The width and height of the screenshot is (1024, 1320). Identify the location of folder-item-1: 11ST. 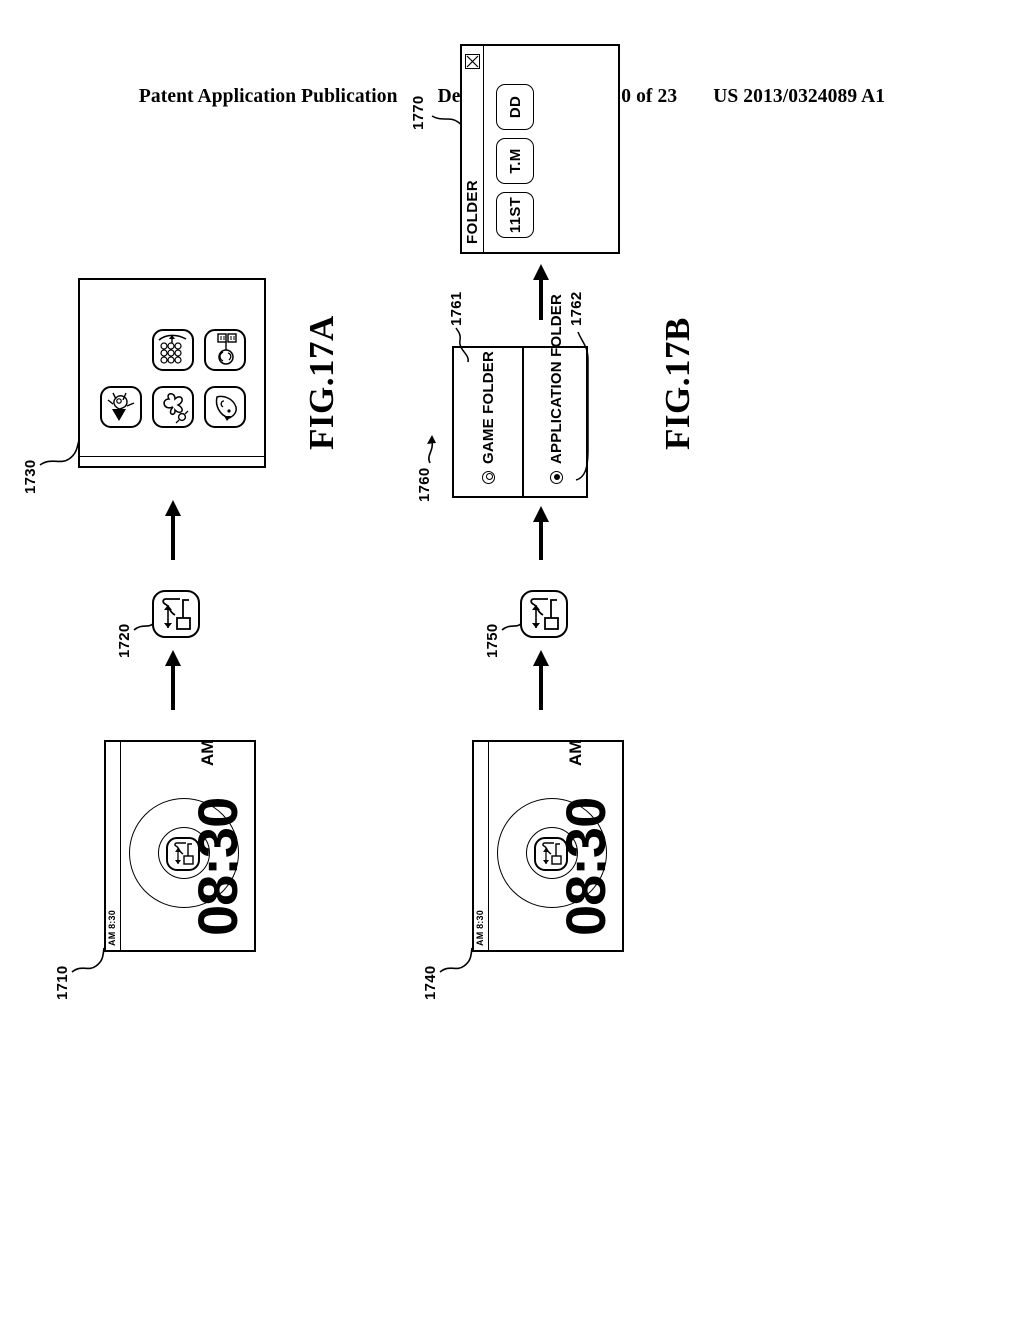
(515, 215).